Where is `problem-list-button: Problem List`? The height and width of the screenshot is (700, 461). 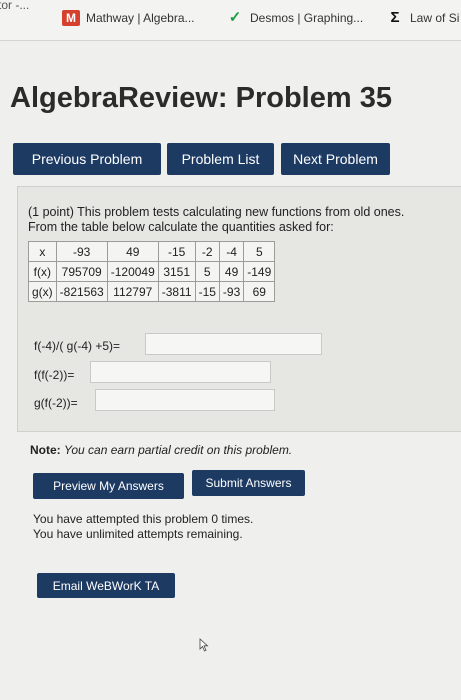 problem-list-button: Problem List is located at coordinates (220, 159).